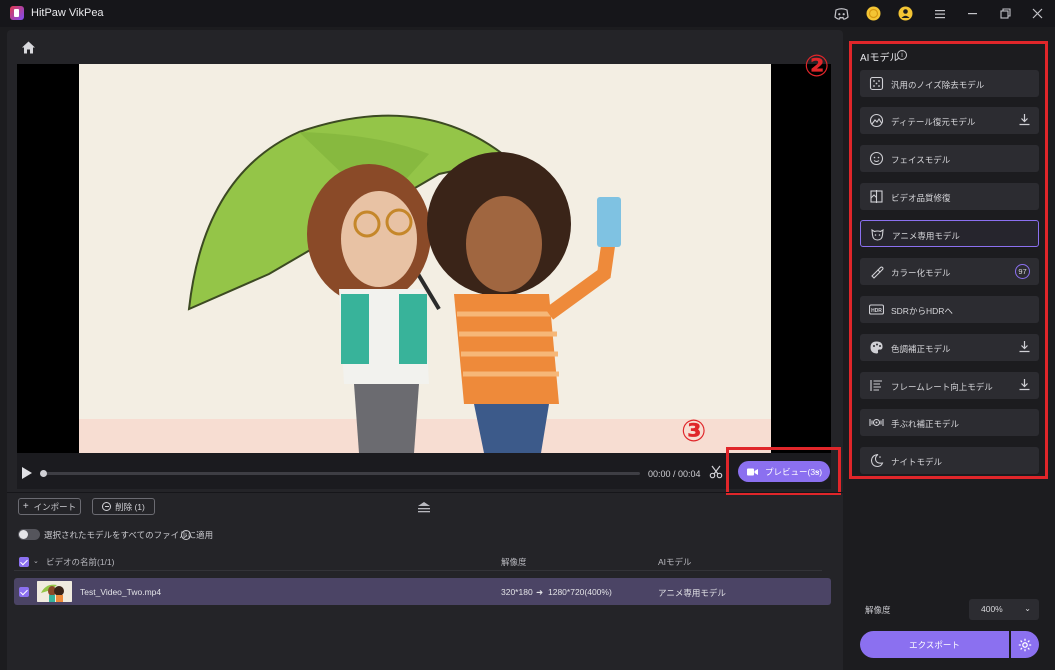 The height and width of the screenshot is (670, 1055). What do you see at coordinates (783, 471) in the screenshot?
I see `highlight-box-preview` at bounding box center [783, 471].